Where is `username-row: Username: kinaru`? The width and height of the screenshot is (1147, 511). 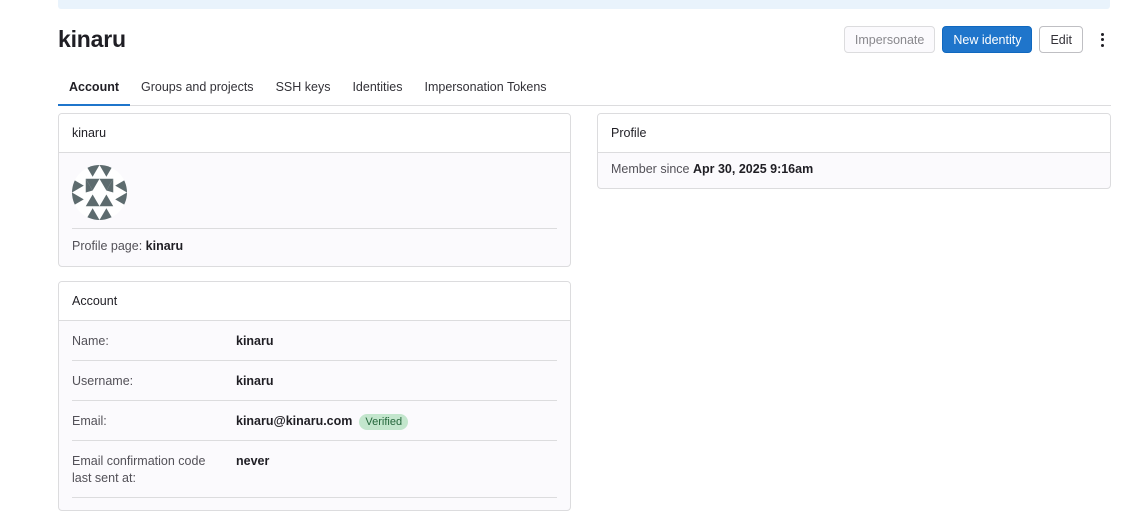
username-row: Username: kinaru is located at coordinates (314, 381).